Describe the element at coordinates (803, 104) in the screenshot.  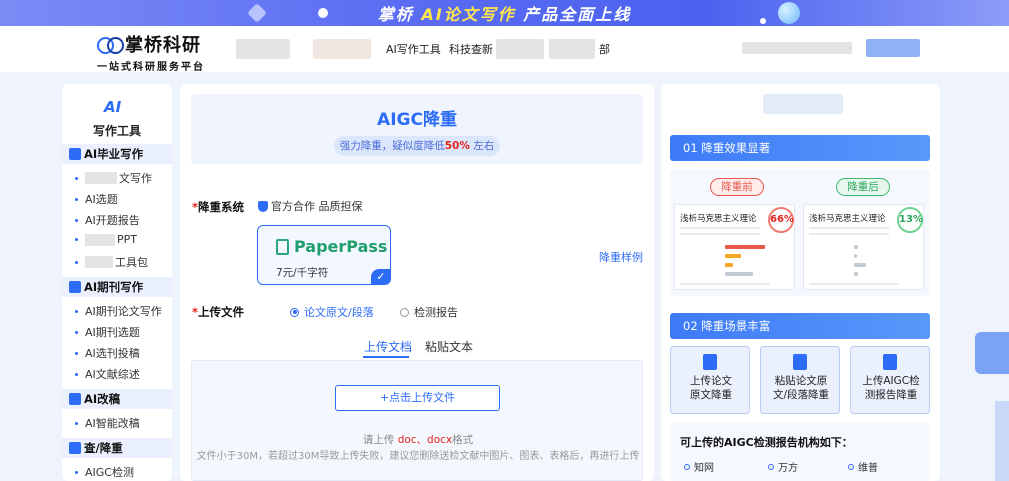
I see `panel-title-blurred` at that location.